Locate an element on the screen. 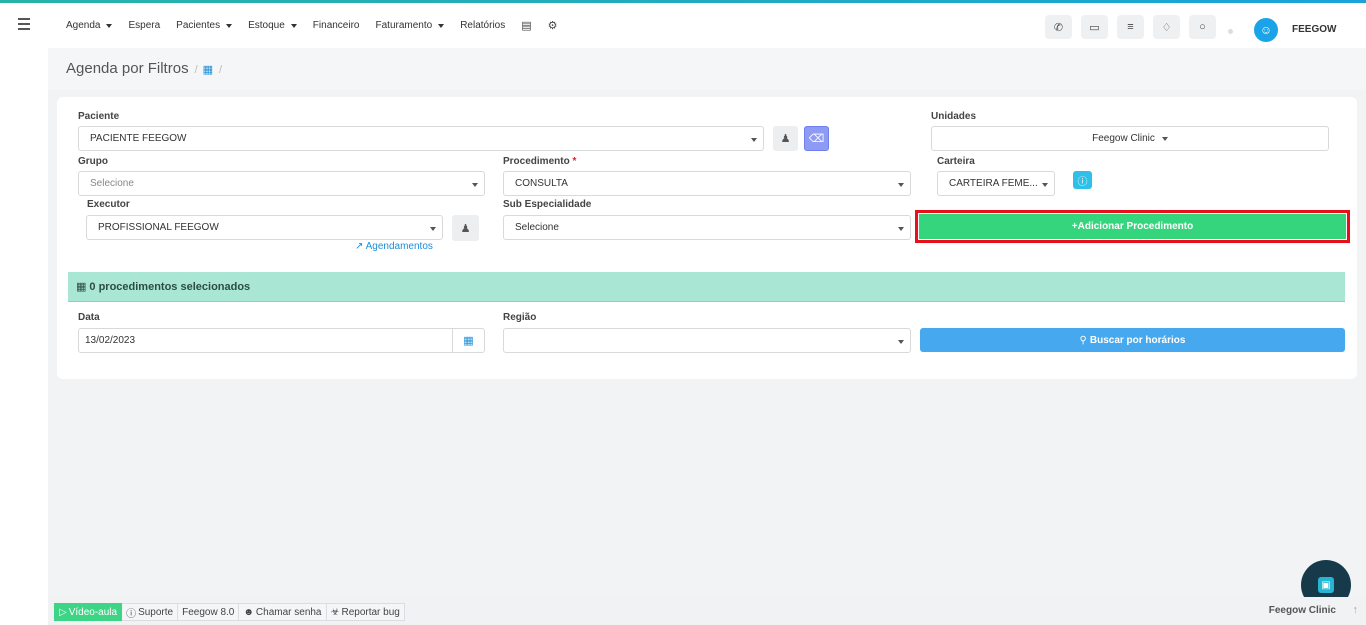  highlight-box: + Adicionar Procedimento is located at coordinates (1132, 226).